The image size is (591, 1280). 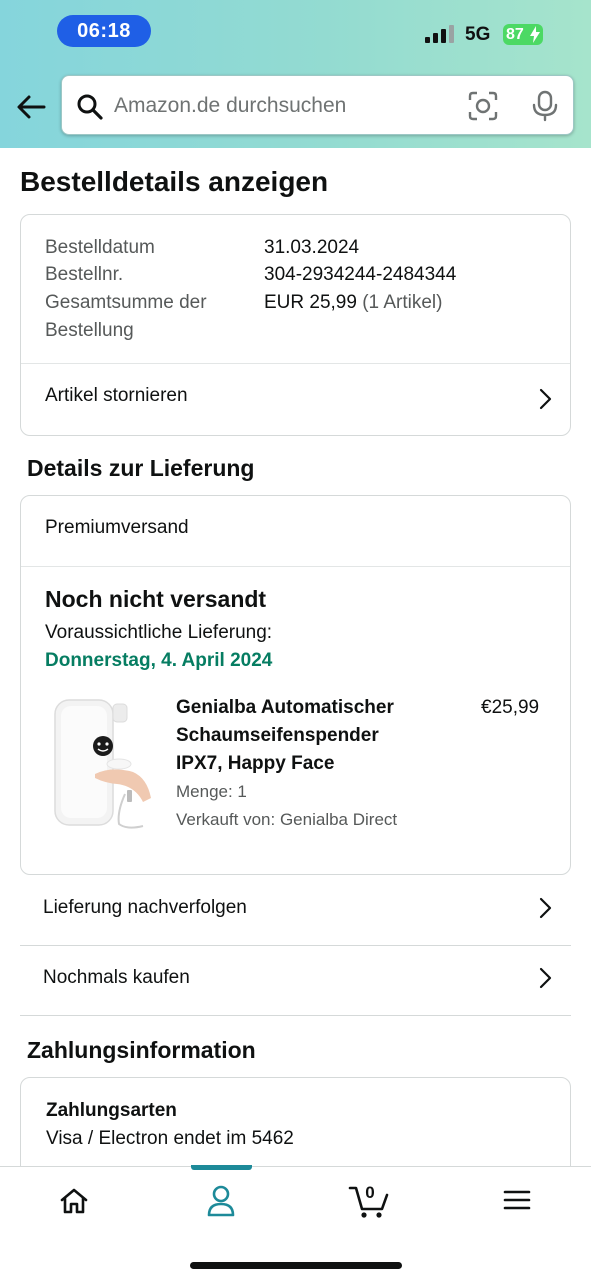 I want to click on order-date-label: Bestelldatum, so click(x=100, y=247).